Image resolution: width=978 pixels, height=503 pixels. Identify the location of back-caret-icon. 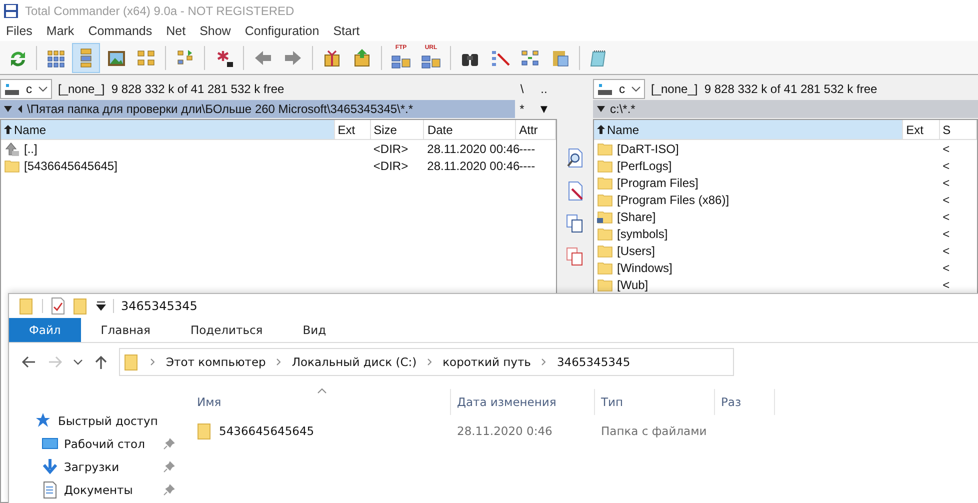
(20, 109).